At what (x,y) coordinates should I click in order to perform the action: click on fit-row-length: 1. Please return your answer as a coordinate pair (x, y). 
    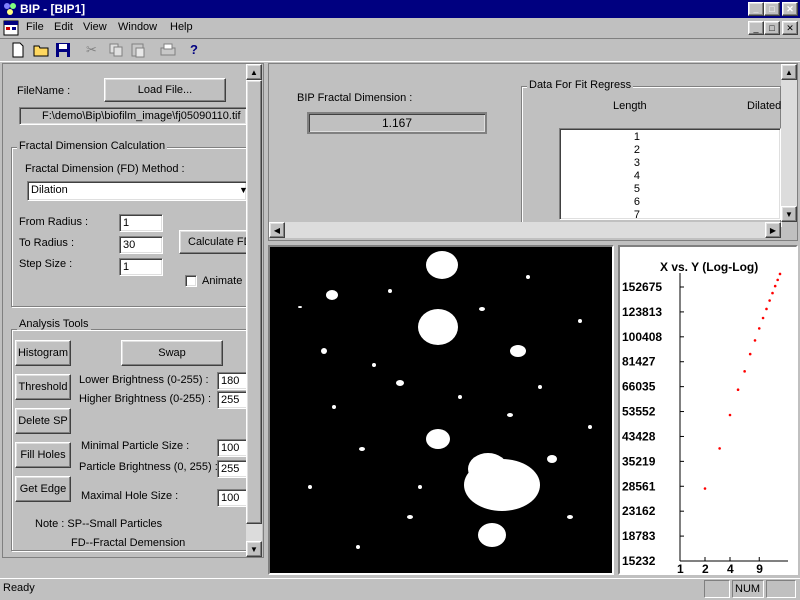
    Looking at the image, I should click on (636, 137).